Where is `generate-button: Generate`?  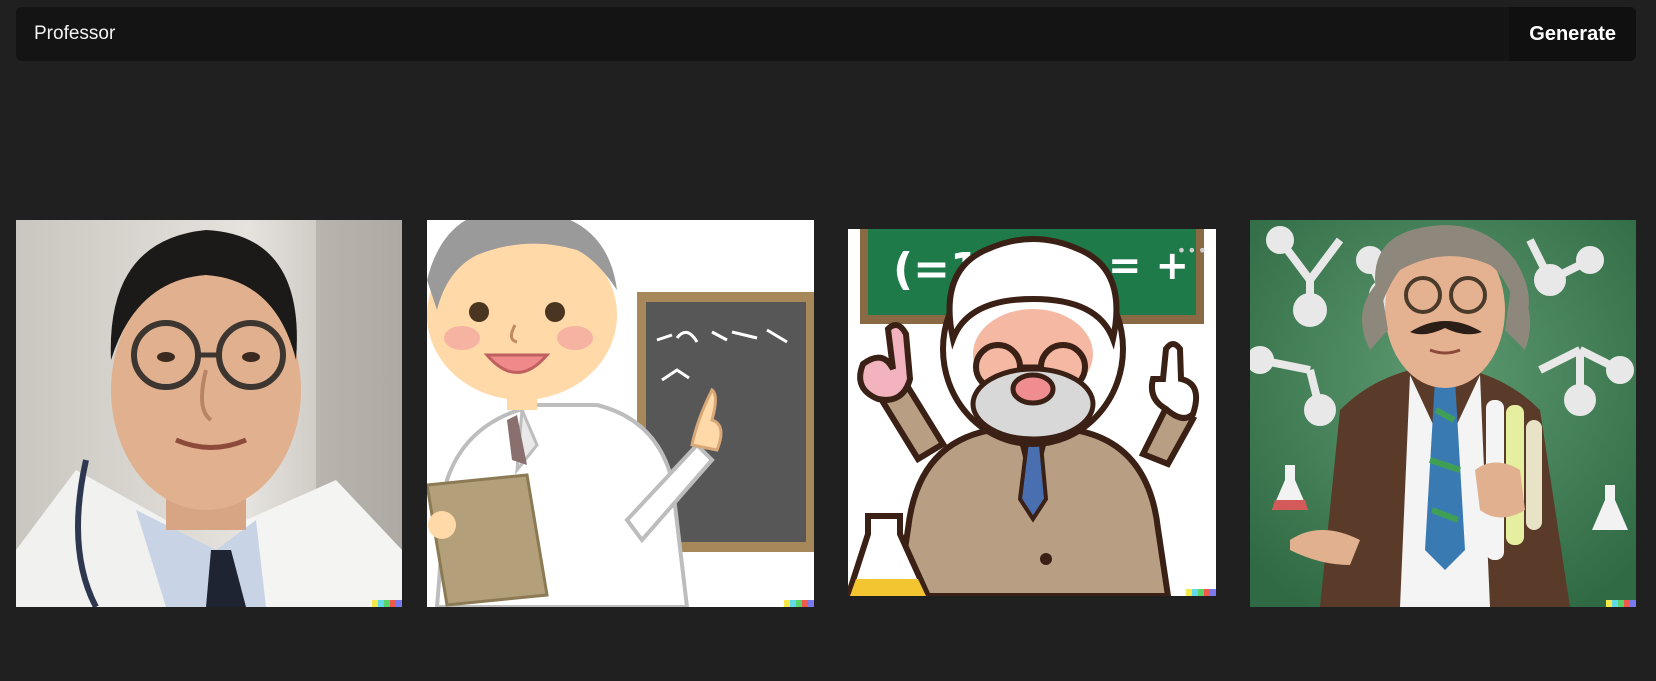
generate-button: Generate is located at coordinates (1572, 34).